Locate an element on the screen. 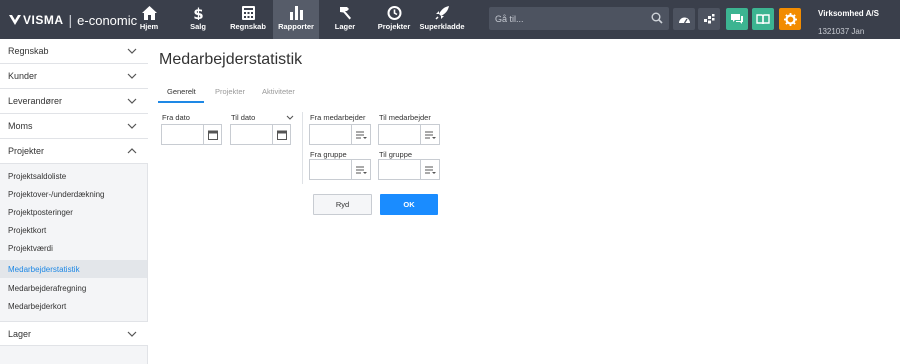 This screenshot has height=364, width=900. nav-lager: Lager is located at coordinates (345, 19).